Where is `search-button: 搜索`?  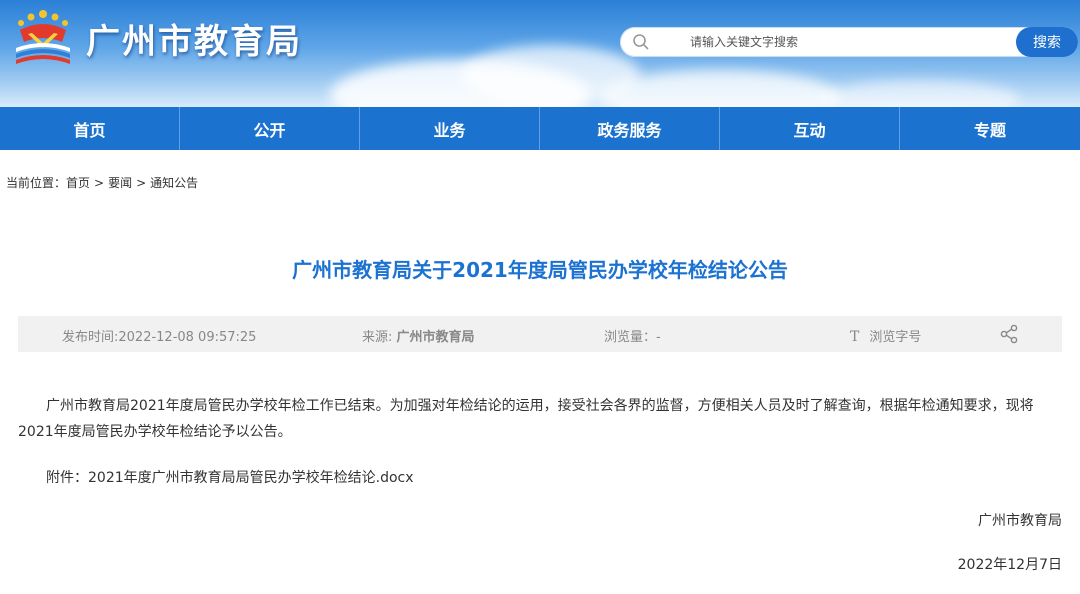 search-button: 搜索 is located at coordinates (1047, 42).